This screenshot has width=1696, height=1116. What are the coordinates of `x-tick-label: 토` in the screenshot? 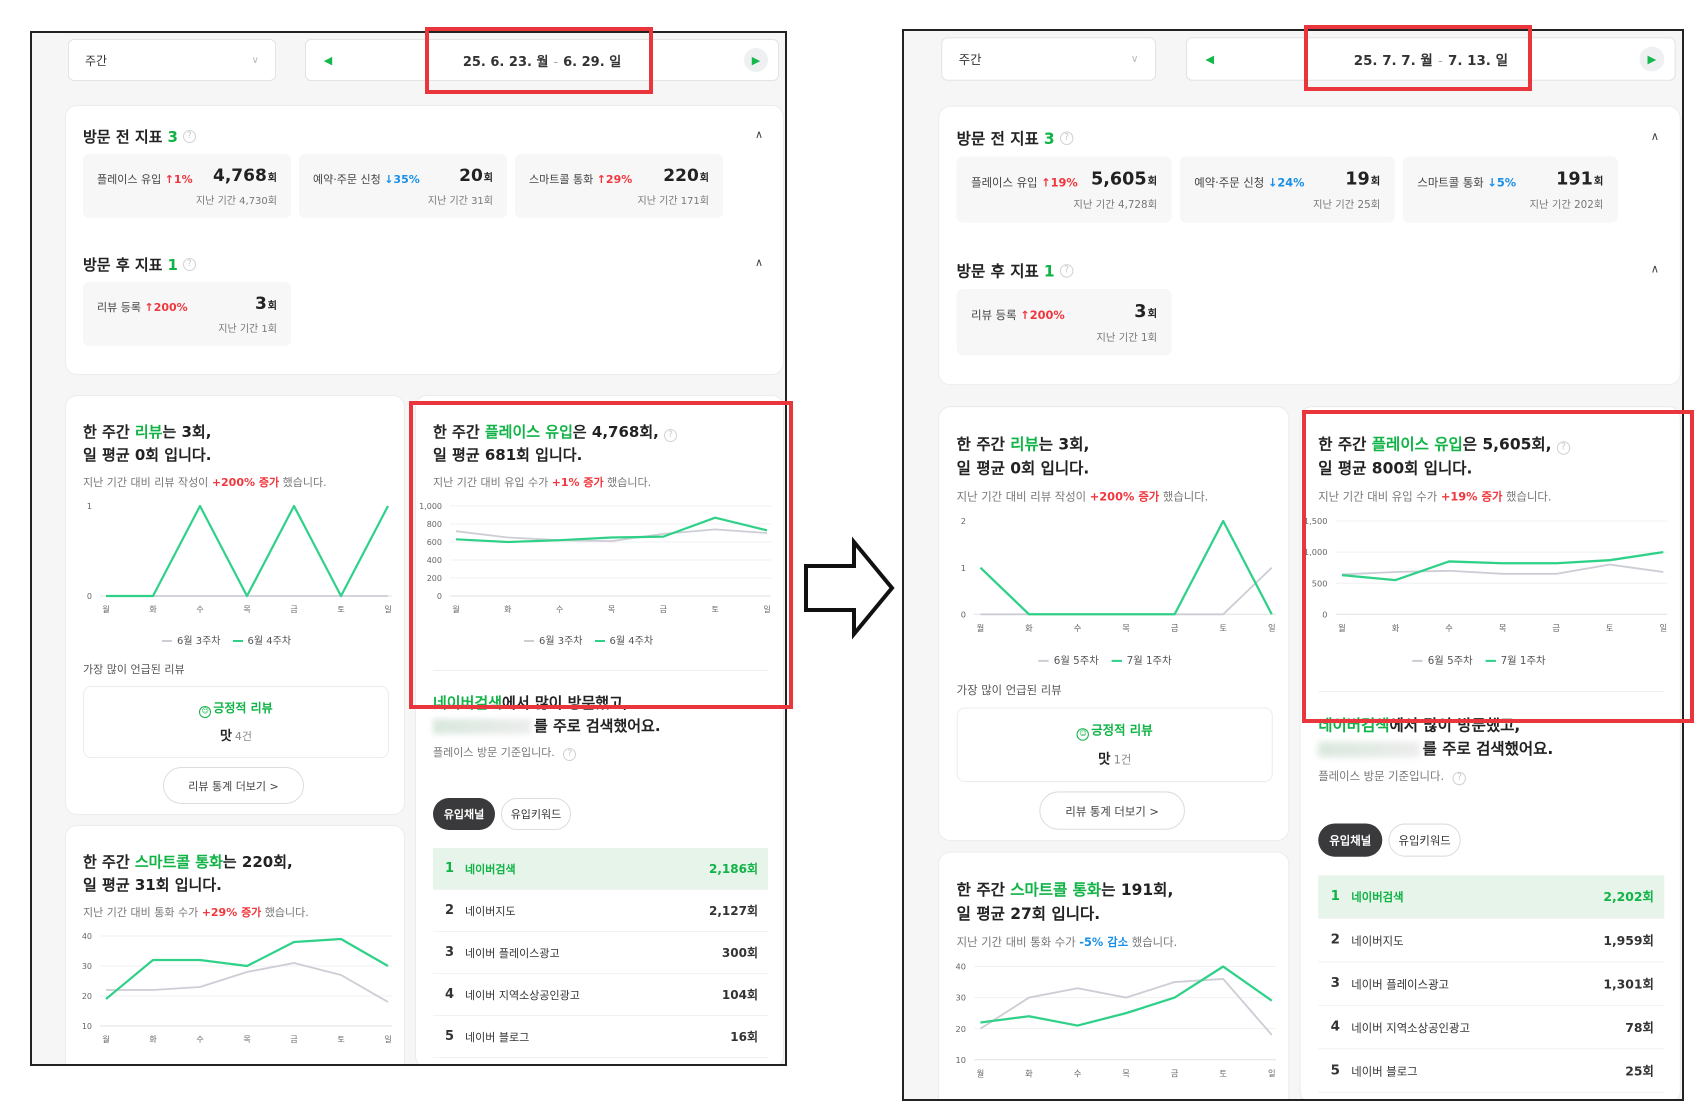 It's located at (340, 1039).